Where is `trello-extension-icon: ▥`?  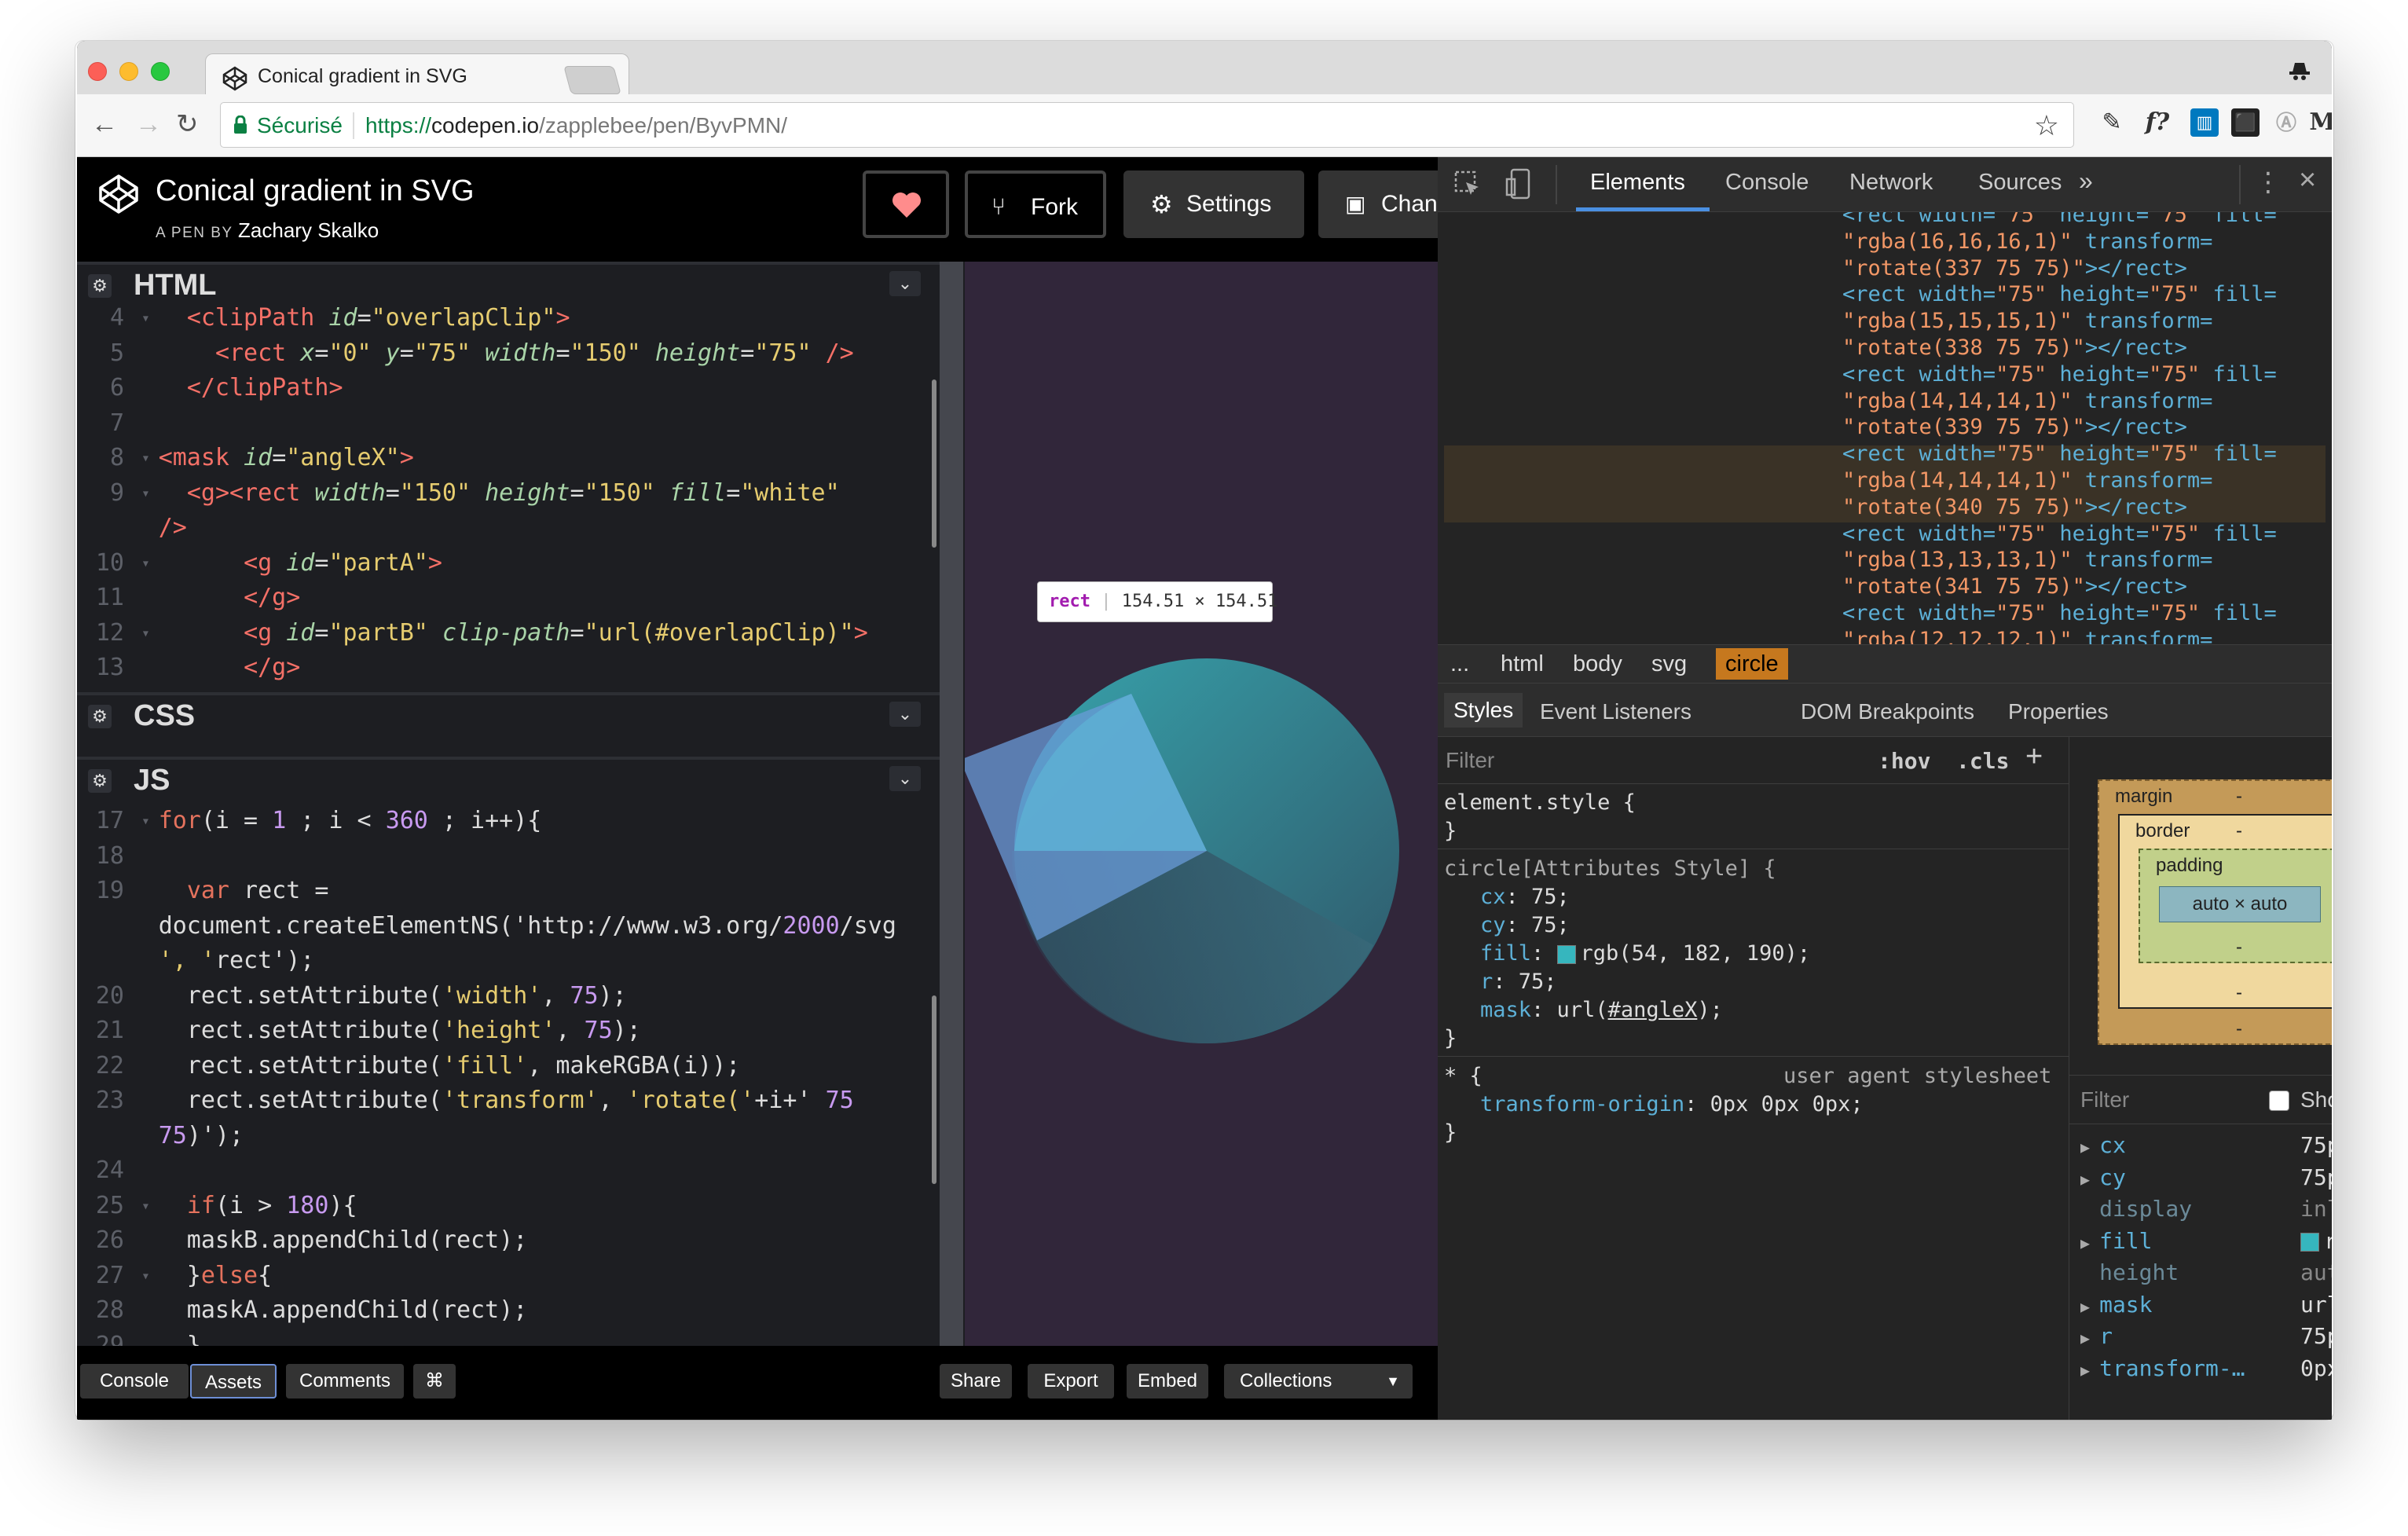
trello-extension-icon: ▥ is located at coordinates (2204, 122).